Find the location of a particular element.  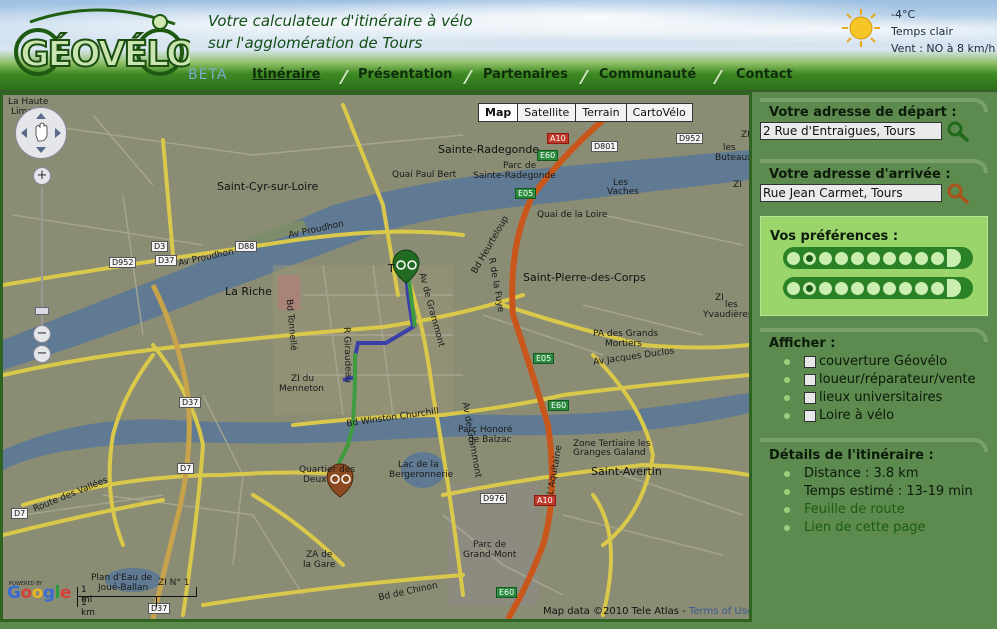

page-link-text: Lien de cette page is located at coordinates (865, 527).